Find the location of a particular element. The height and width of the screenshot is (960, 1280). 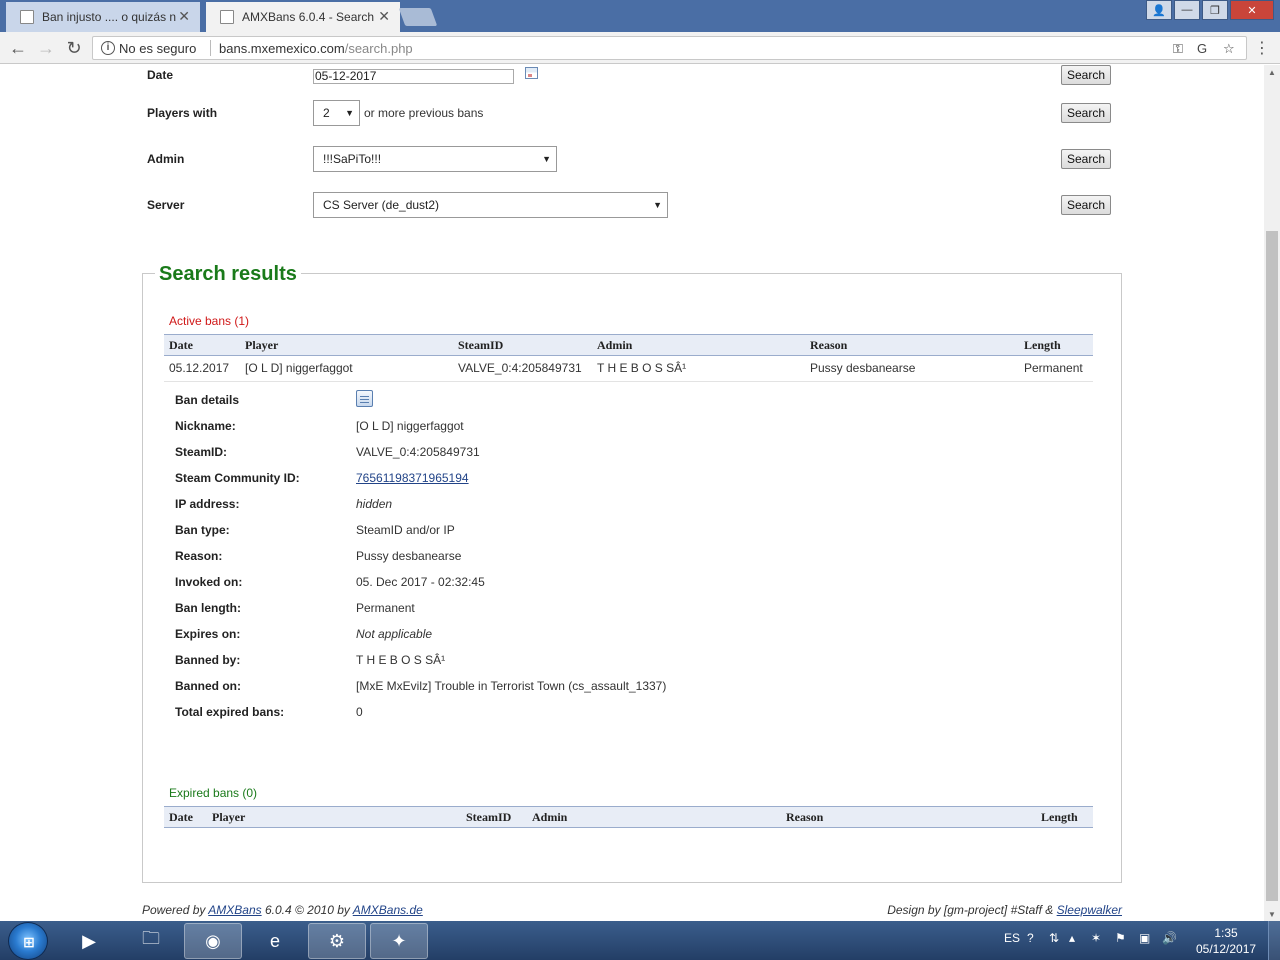

tray-app-icon: ✶ is located at coordinates (1096, 938).